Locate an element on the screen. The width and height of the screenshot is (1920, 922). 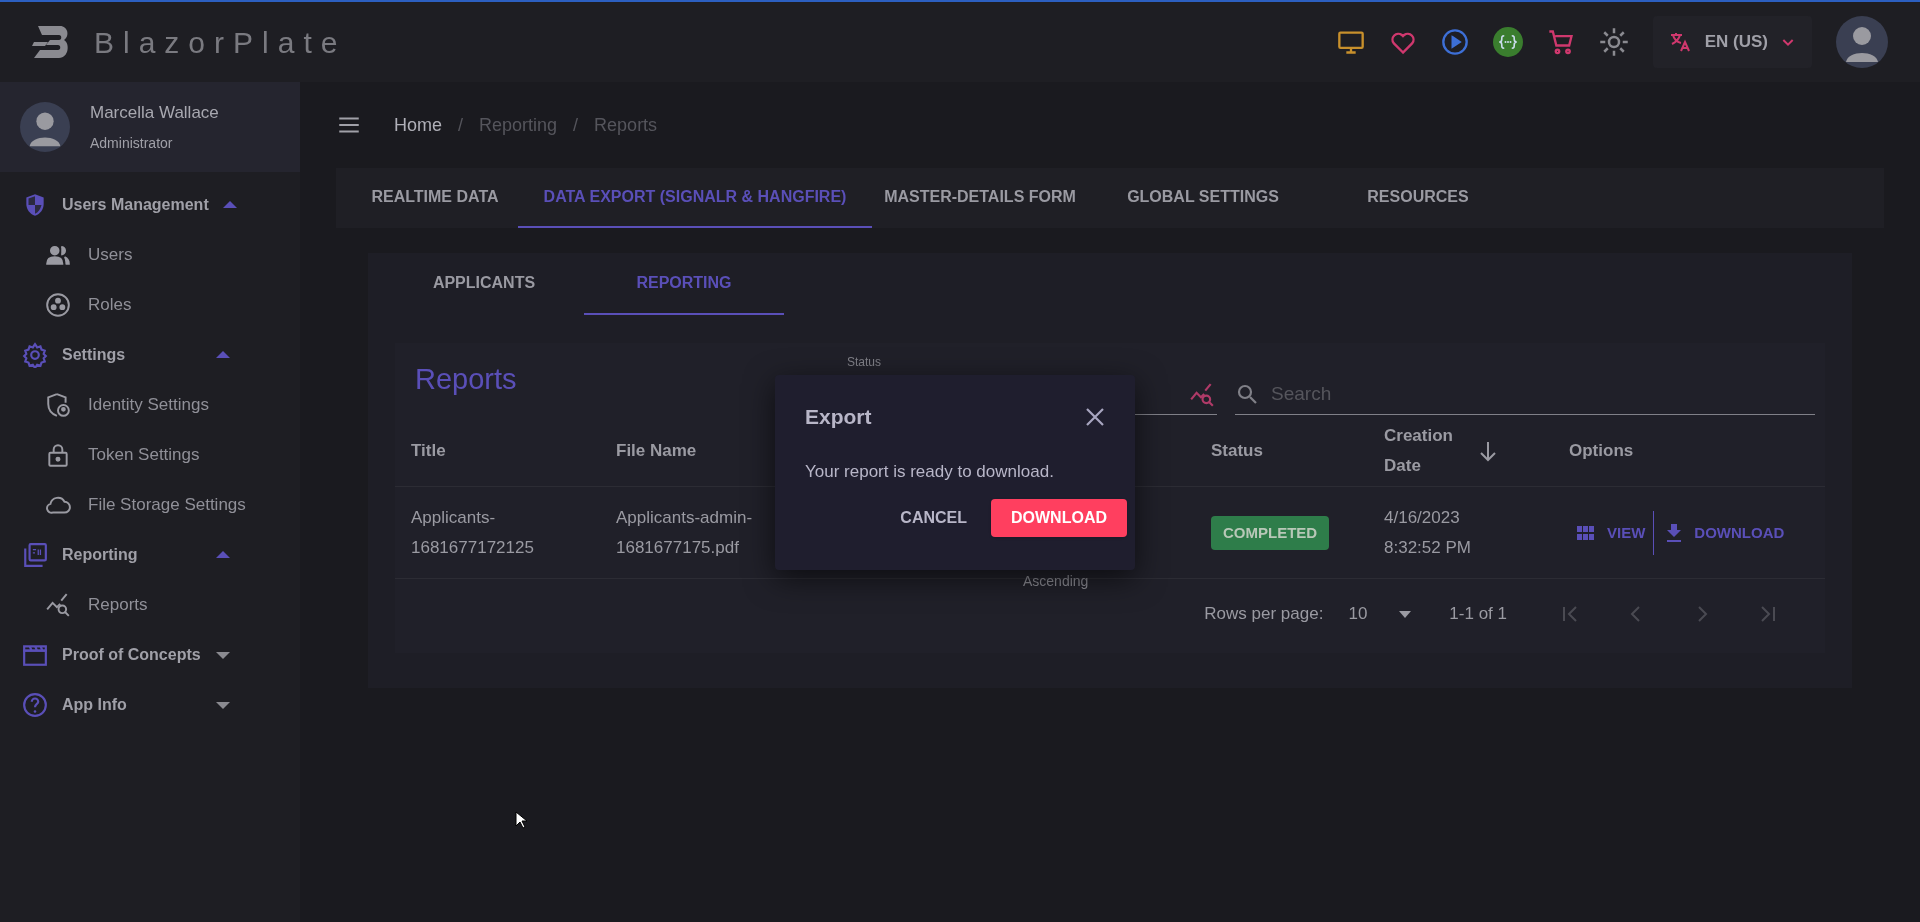
grid-icon is located at coordinates (1586, 532).